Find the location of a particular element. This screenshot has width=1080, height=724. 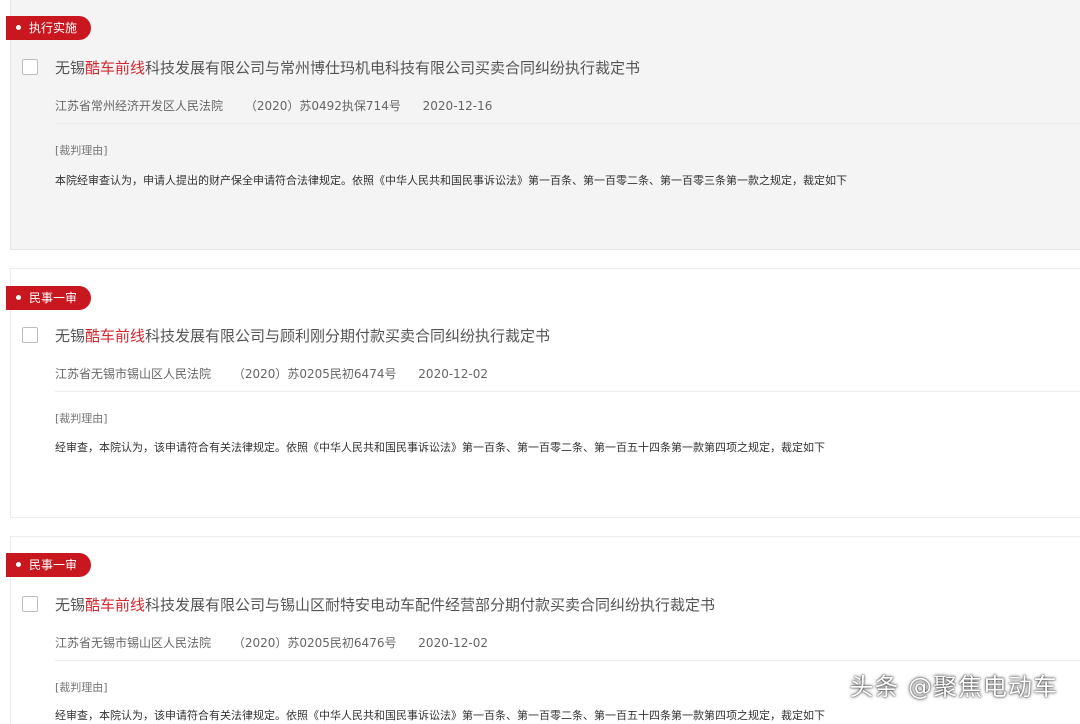

court-name: 江苏省常州经济开发区人民法院 is located at coordinates (139, 106).